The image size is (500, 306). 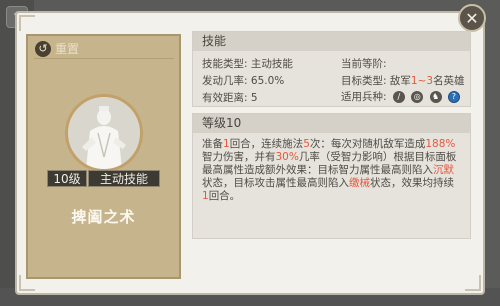 What do you see at coordinates (103, 217) in the screenshot?
I see `skill-name: 捭阖之术` at bounding box center [103, 217].